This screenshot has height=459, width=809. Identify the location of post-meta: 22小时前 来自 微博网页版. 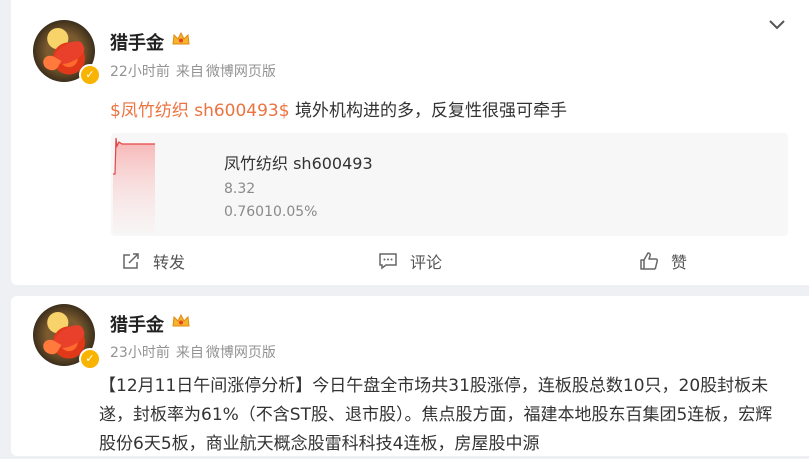
(196, 71).